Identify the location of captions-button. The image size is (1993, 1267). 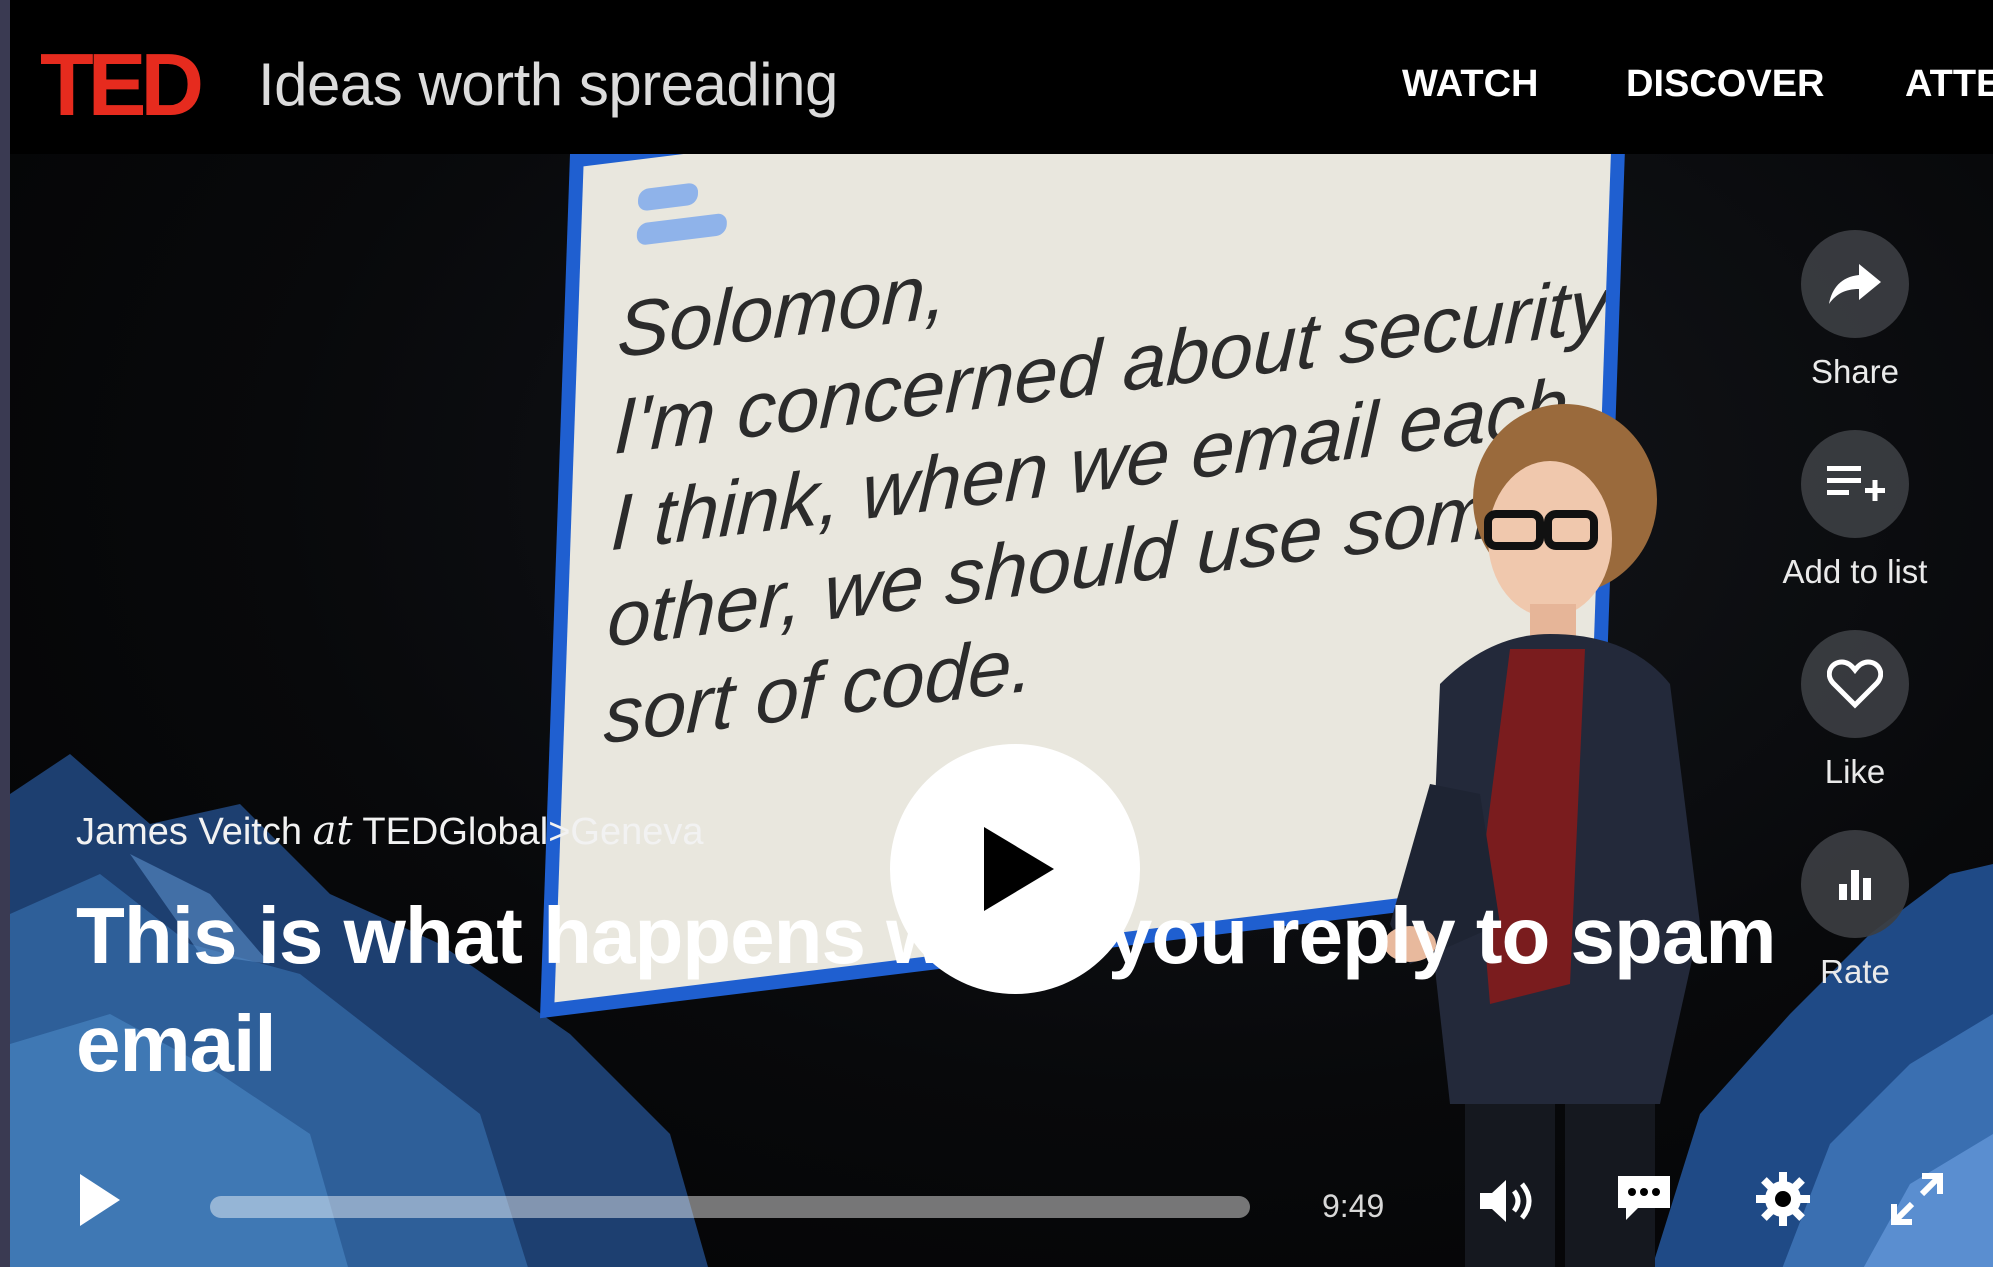
(1644, 1200).